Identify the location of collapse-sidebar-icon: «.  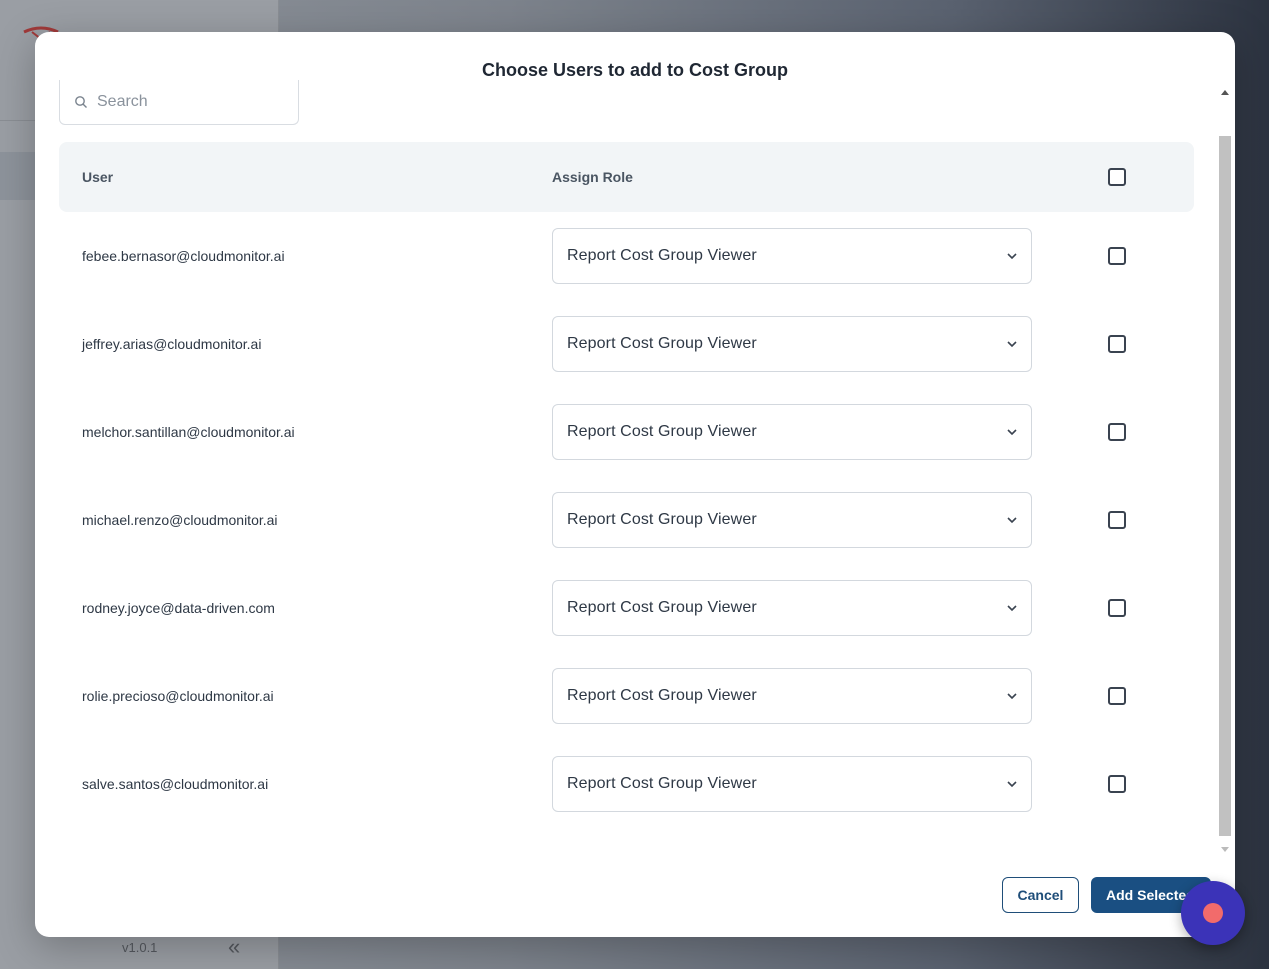
(234, 947).